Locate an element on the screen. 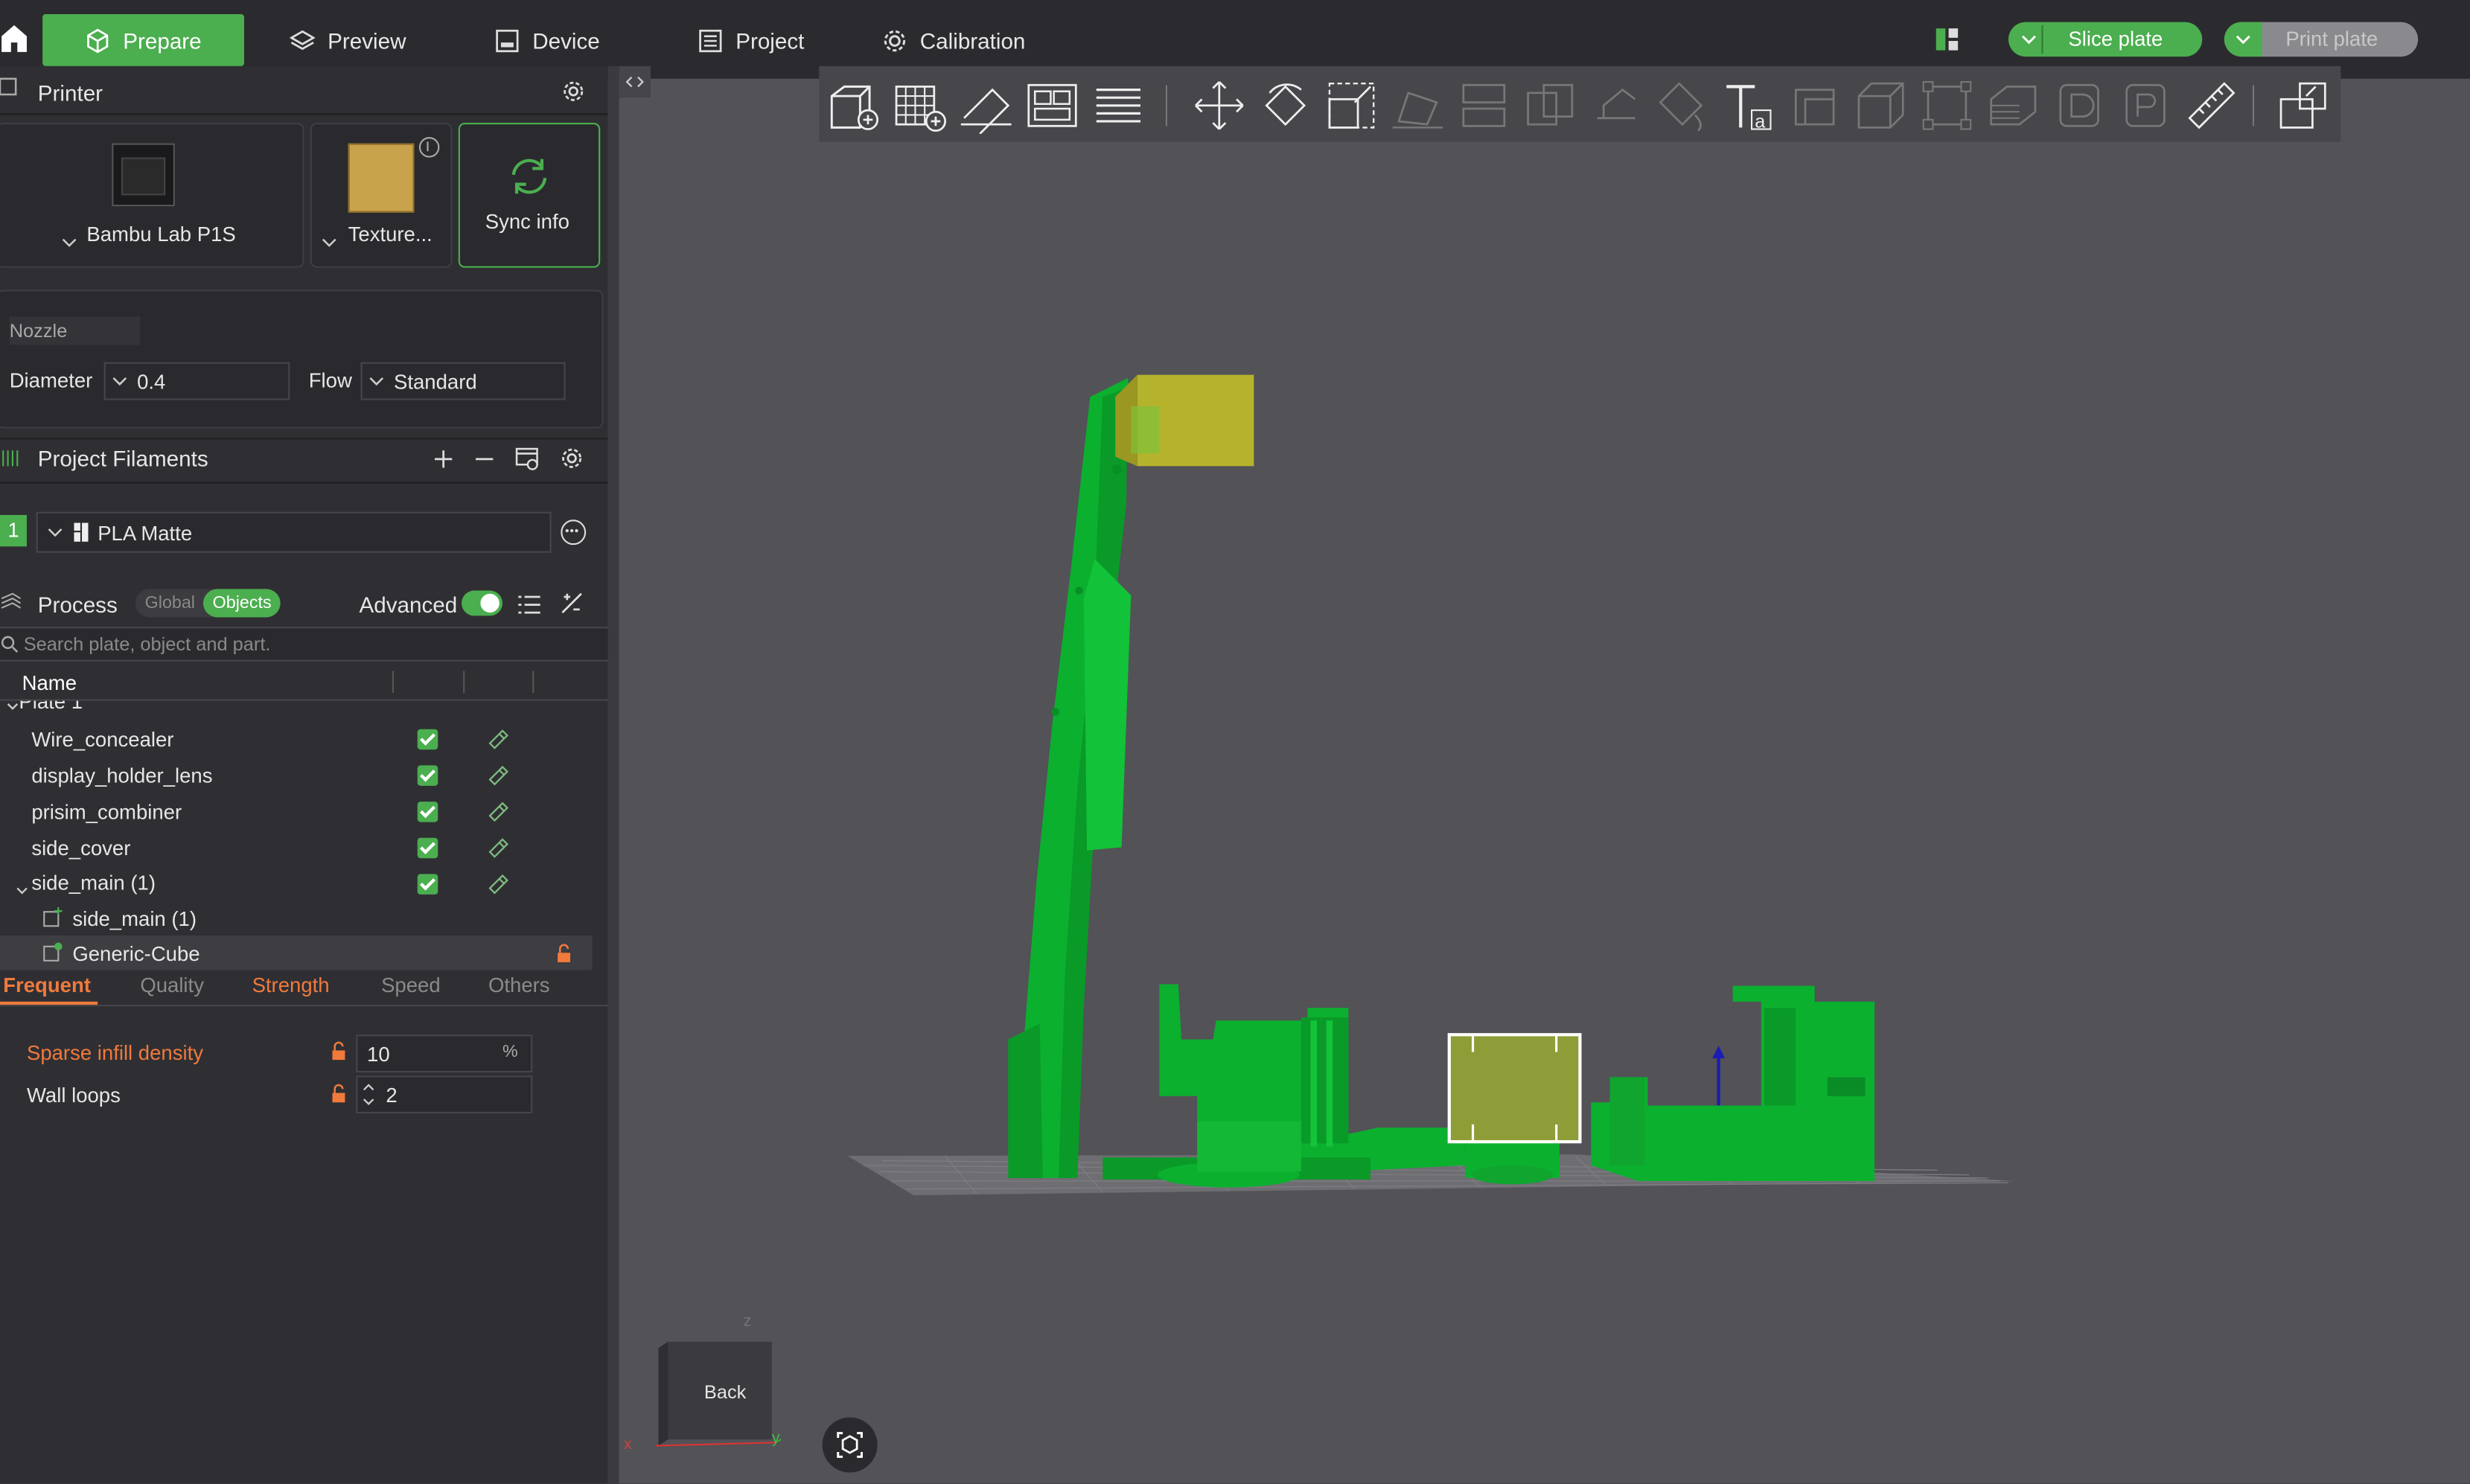  tab-strength: Strength is located at coordinates (291, 985).